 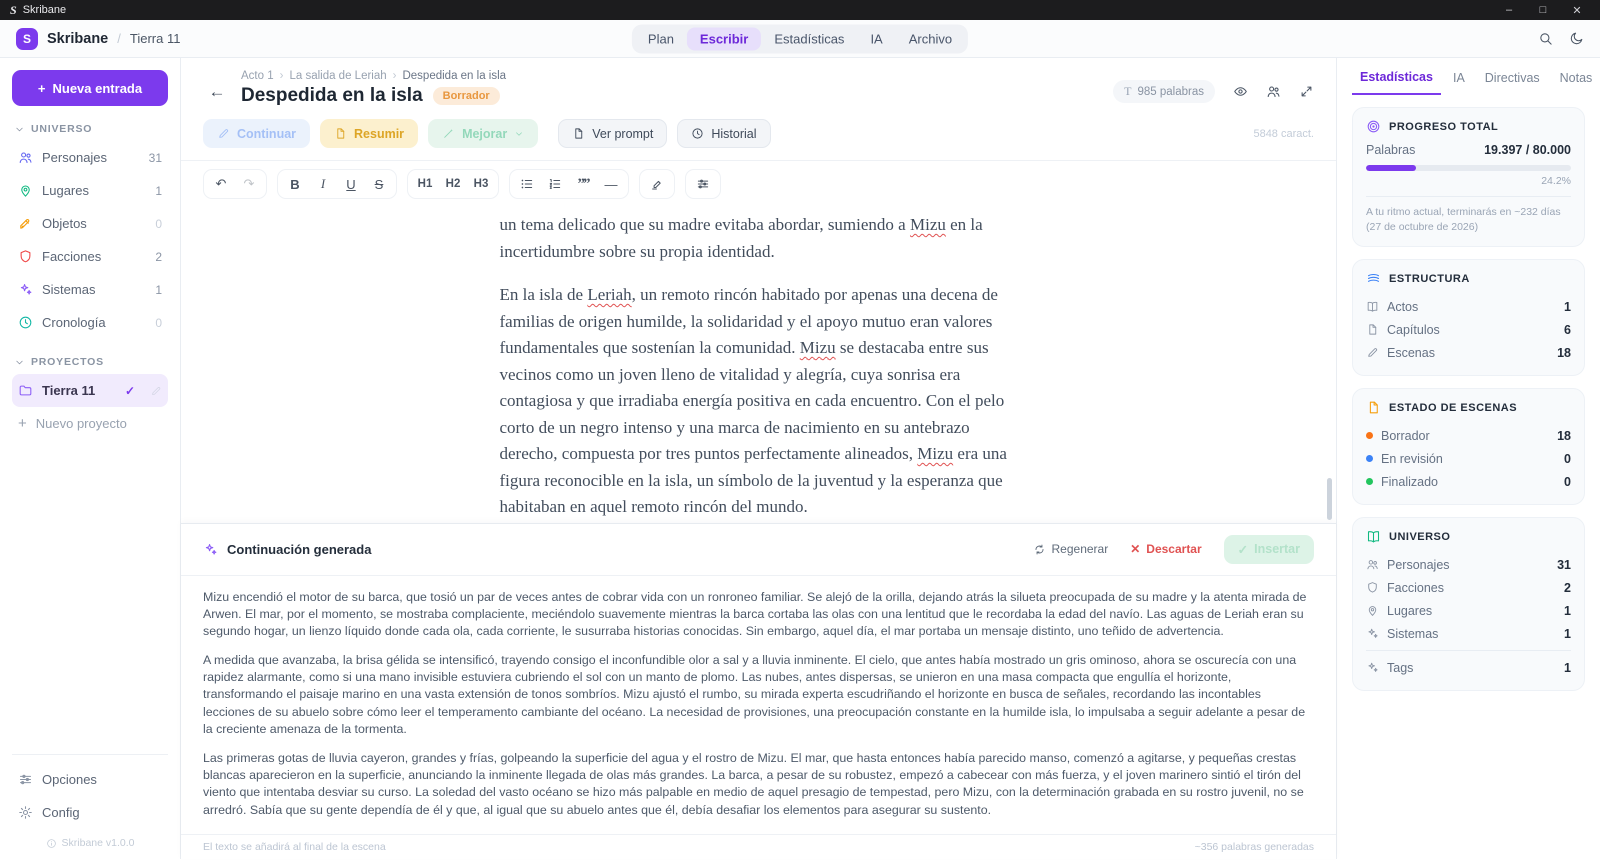 What do you see at coordinates (282, 76) in the screenshot?
I see `breadcrumb-separator` at bounding box center [282, 76].